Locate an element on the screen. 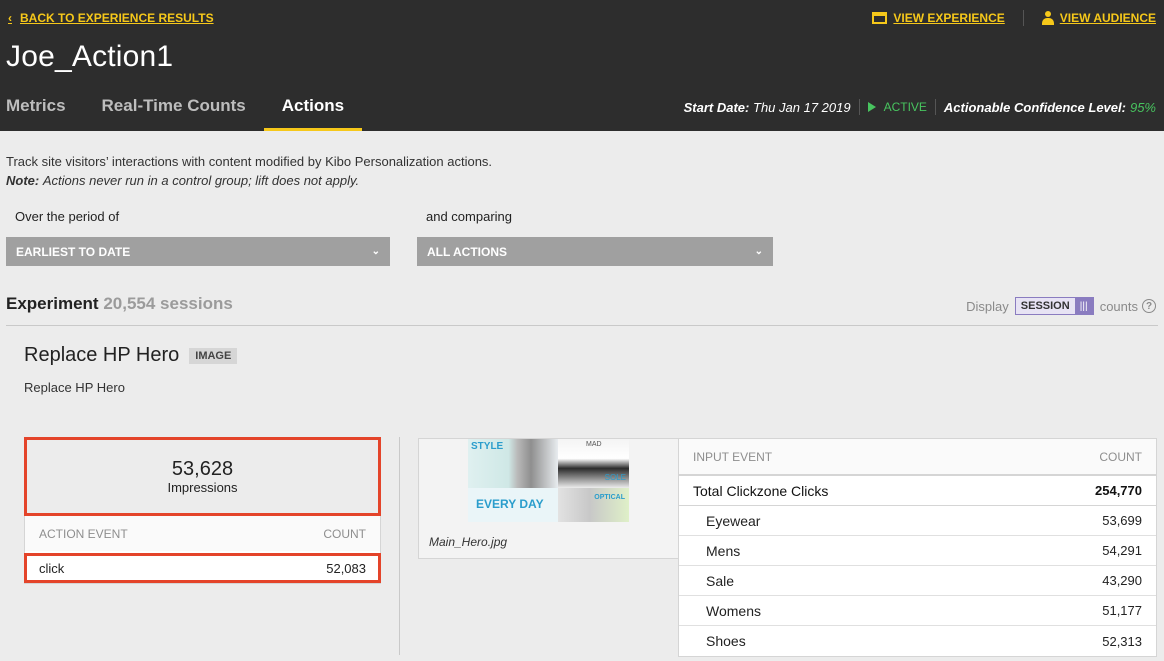  period-select-value: EARLIEST TO DATE is located at coordinates (73, 251).